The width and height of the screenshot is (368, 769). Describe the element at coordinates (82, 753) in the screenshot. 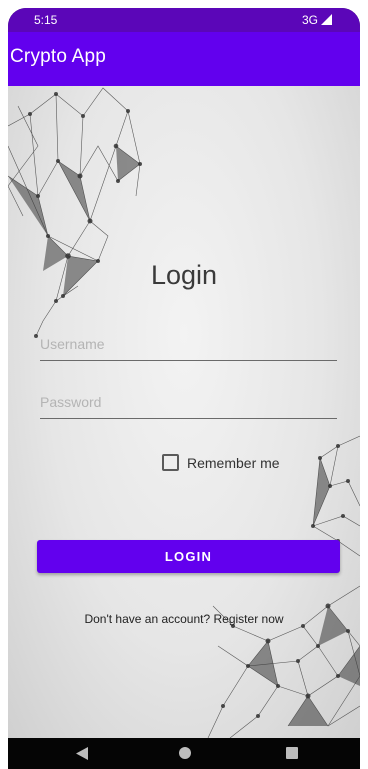

I see `back-triangle-icon` at that location.